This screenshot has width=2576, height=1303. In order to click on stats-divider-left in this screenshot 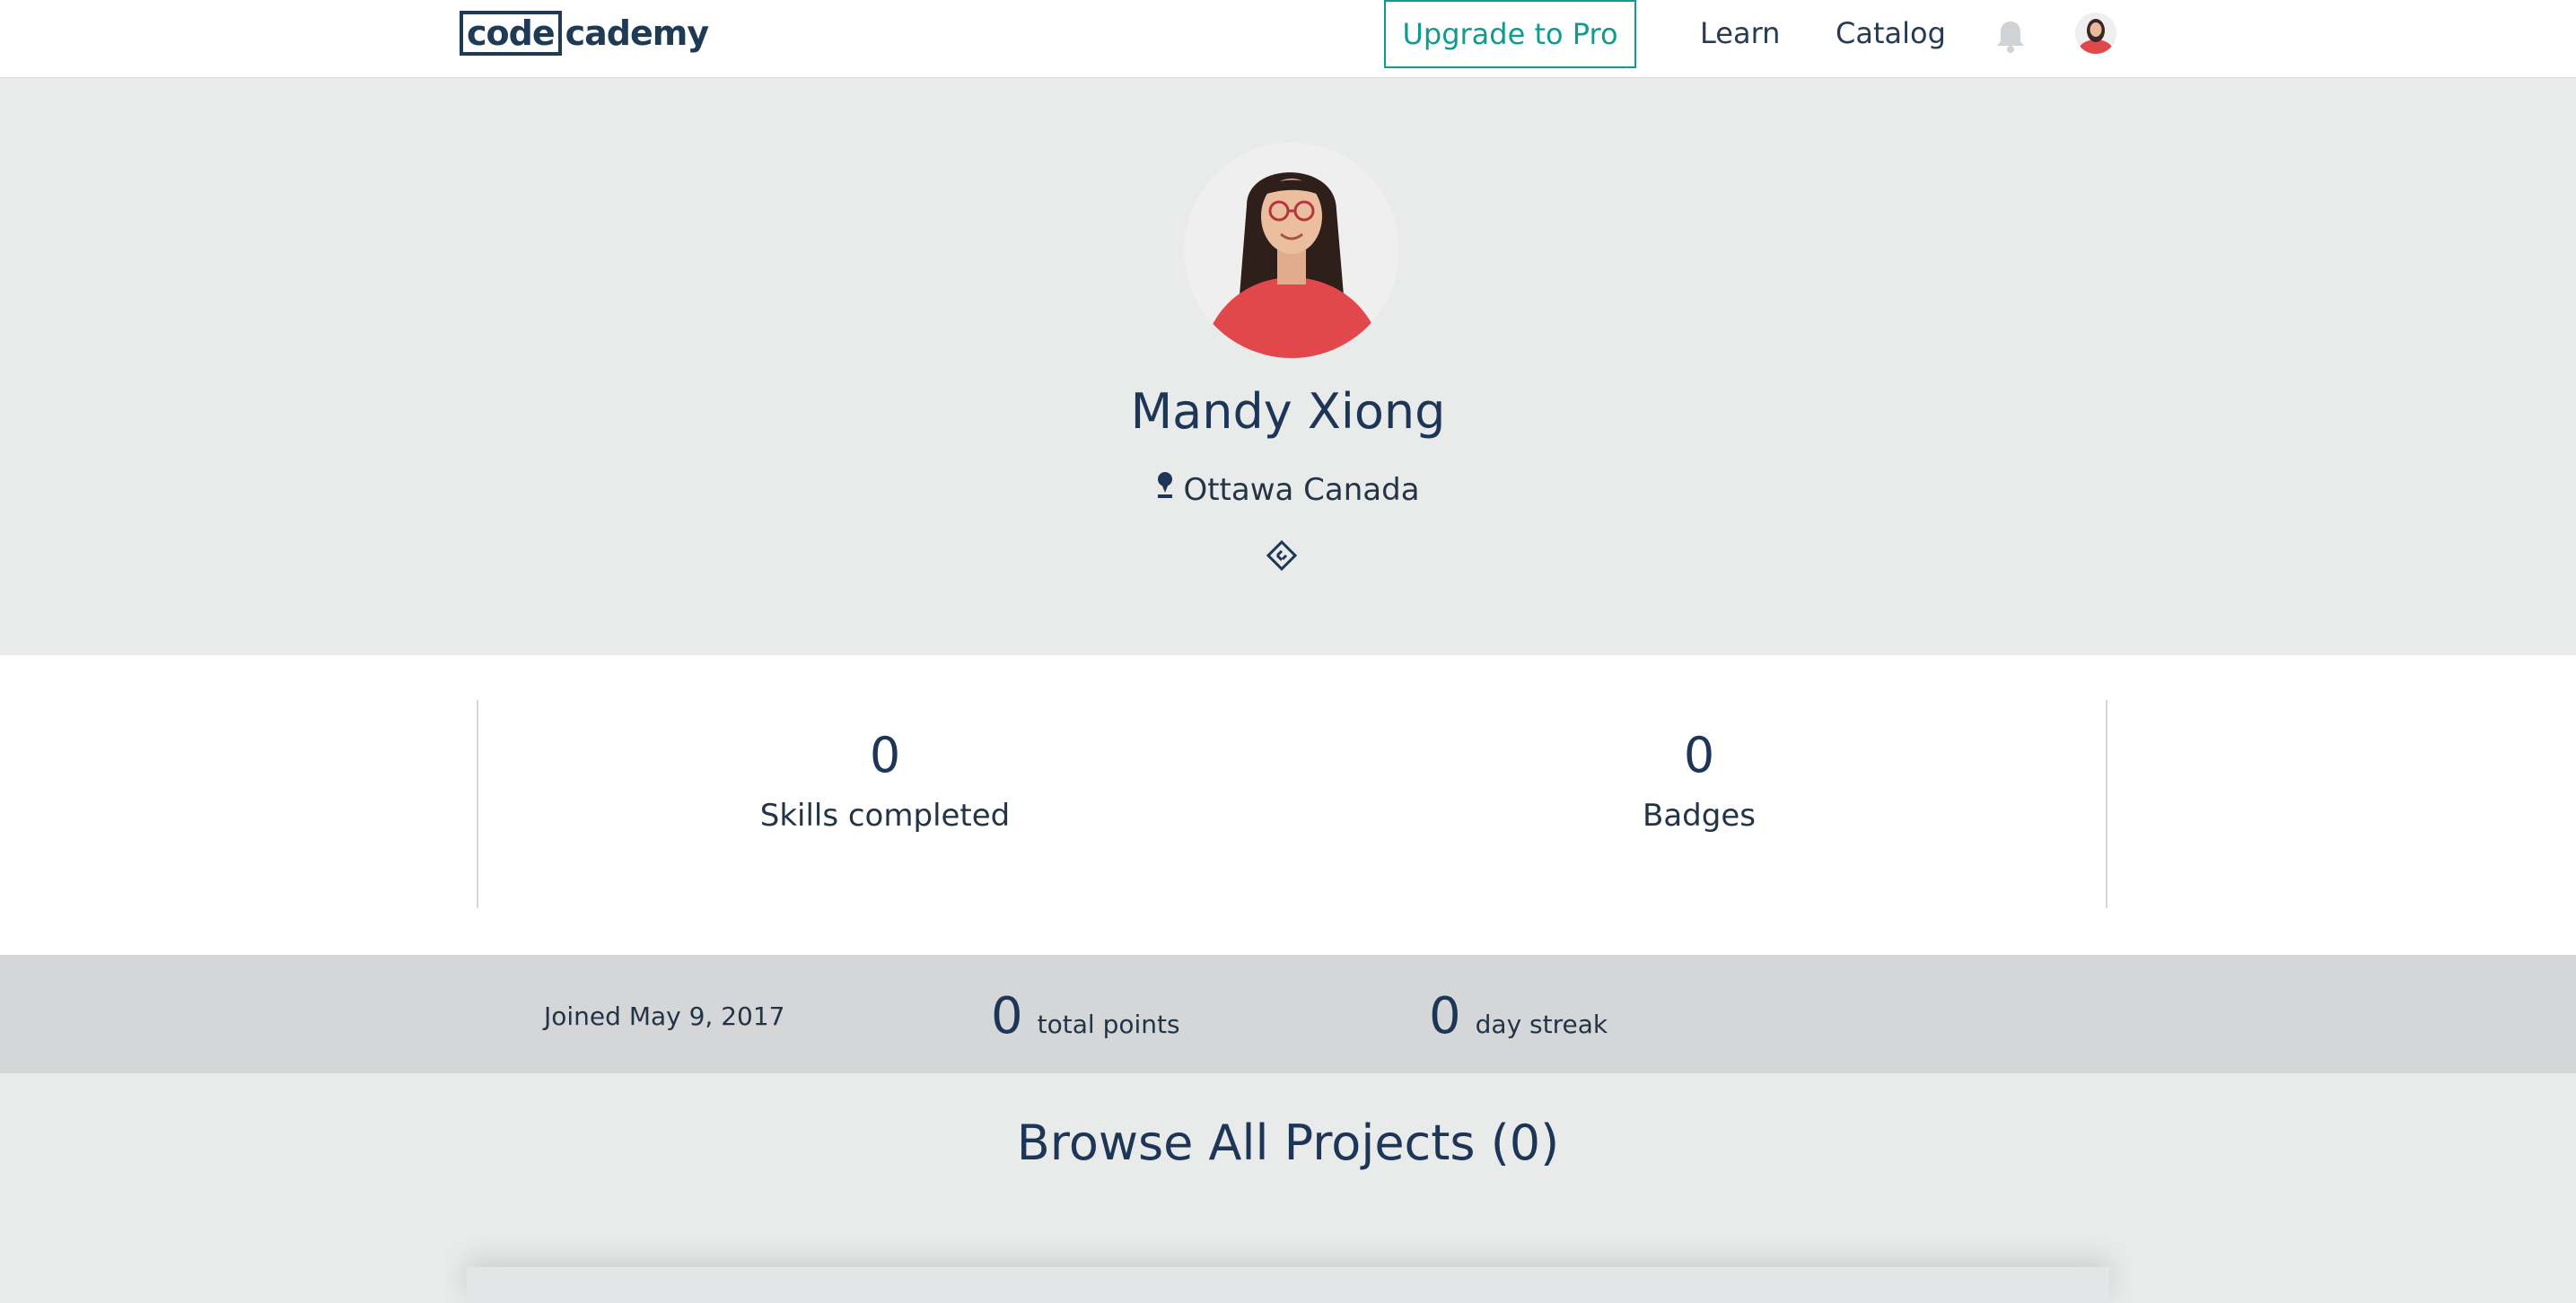, I will do `click(477, 804)`.